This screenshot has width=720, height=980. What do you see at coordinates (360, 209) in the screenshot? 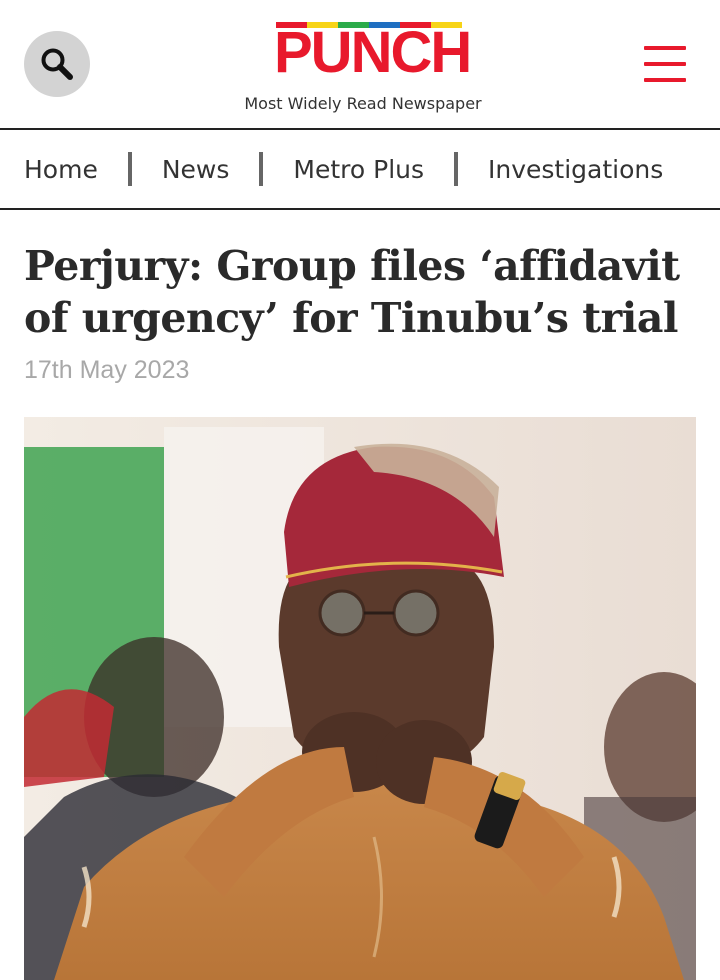
I see `nav-divider` at bounding box center [360, 209].